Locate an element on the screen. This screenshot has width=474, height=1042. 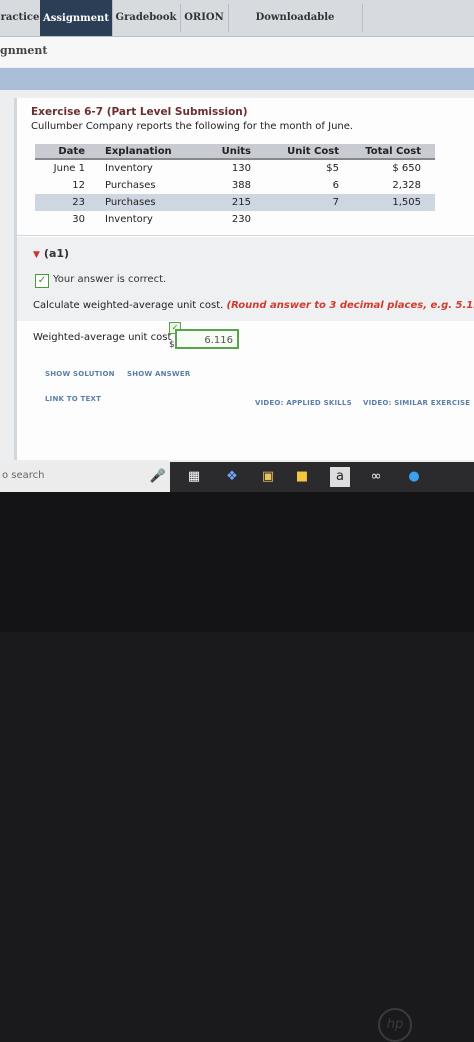
globe-icon: ● is located at coordinates (414, 477).